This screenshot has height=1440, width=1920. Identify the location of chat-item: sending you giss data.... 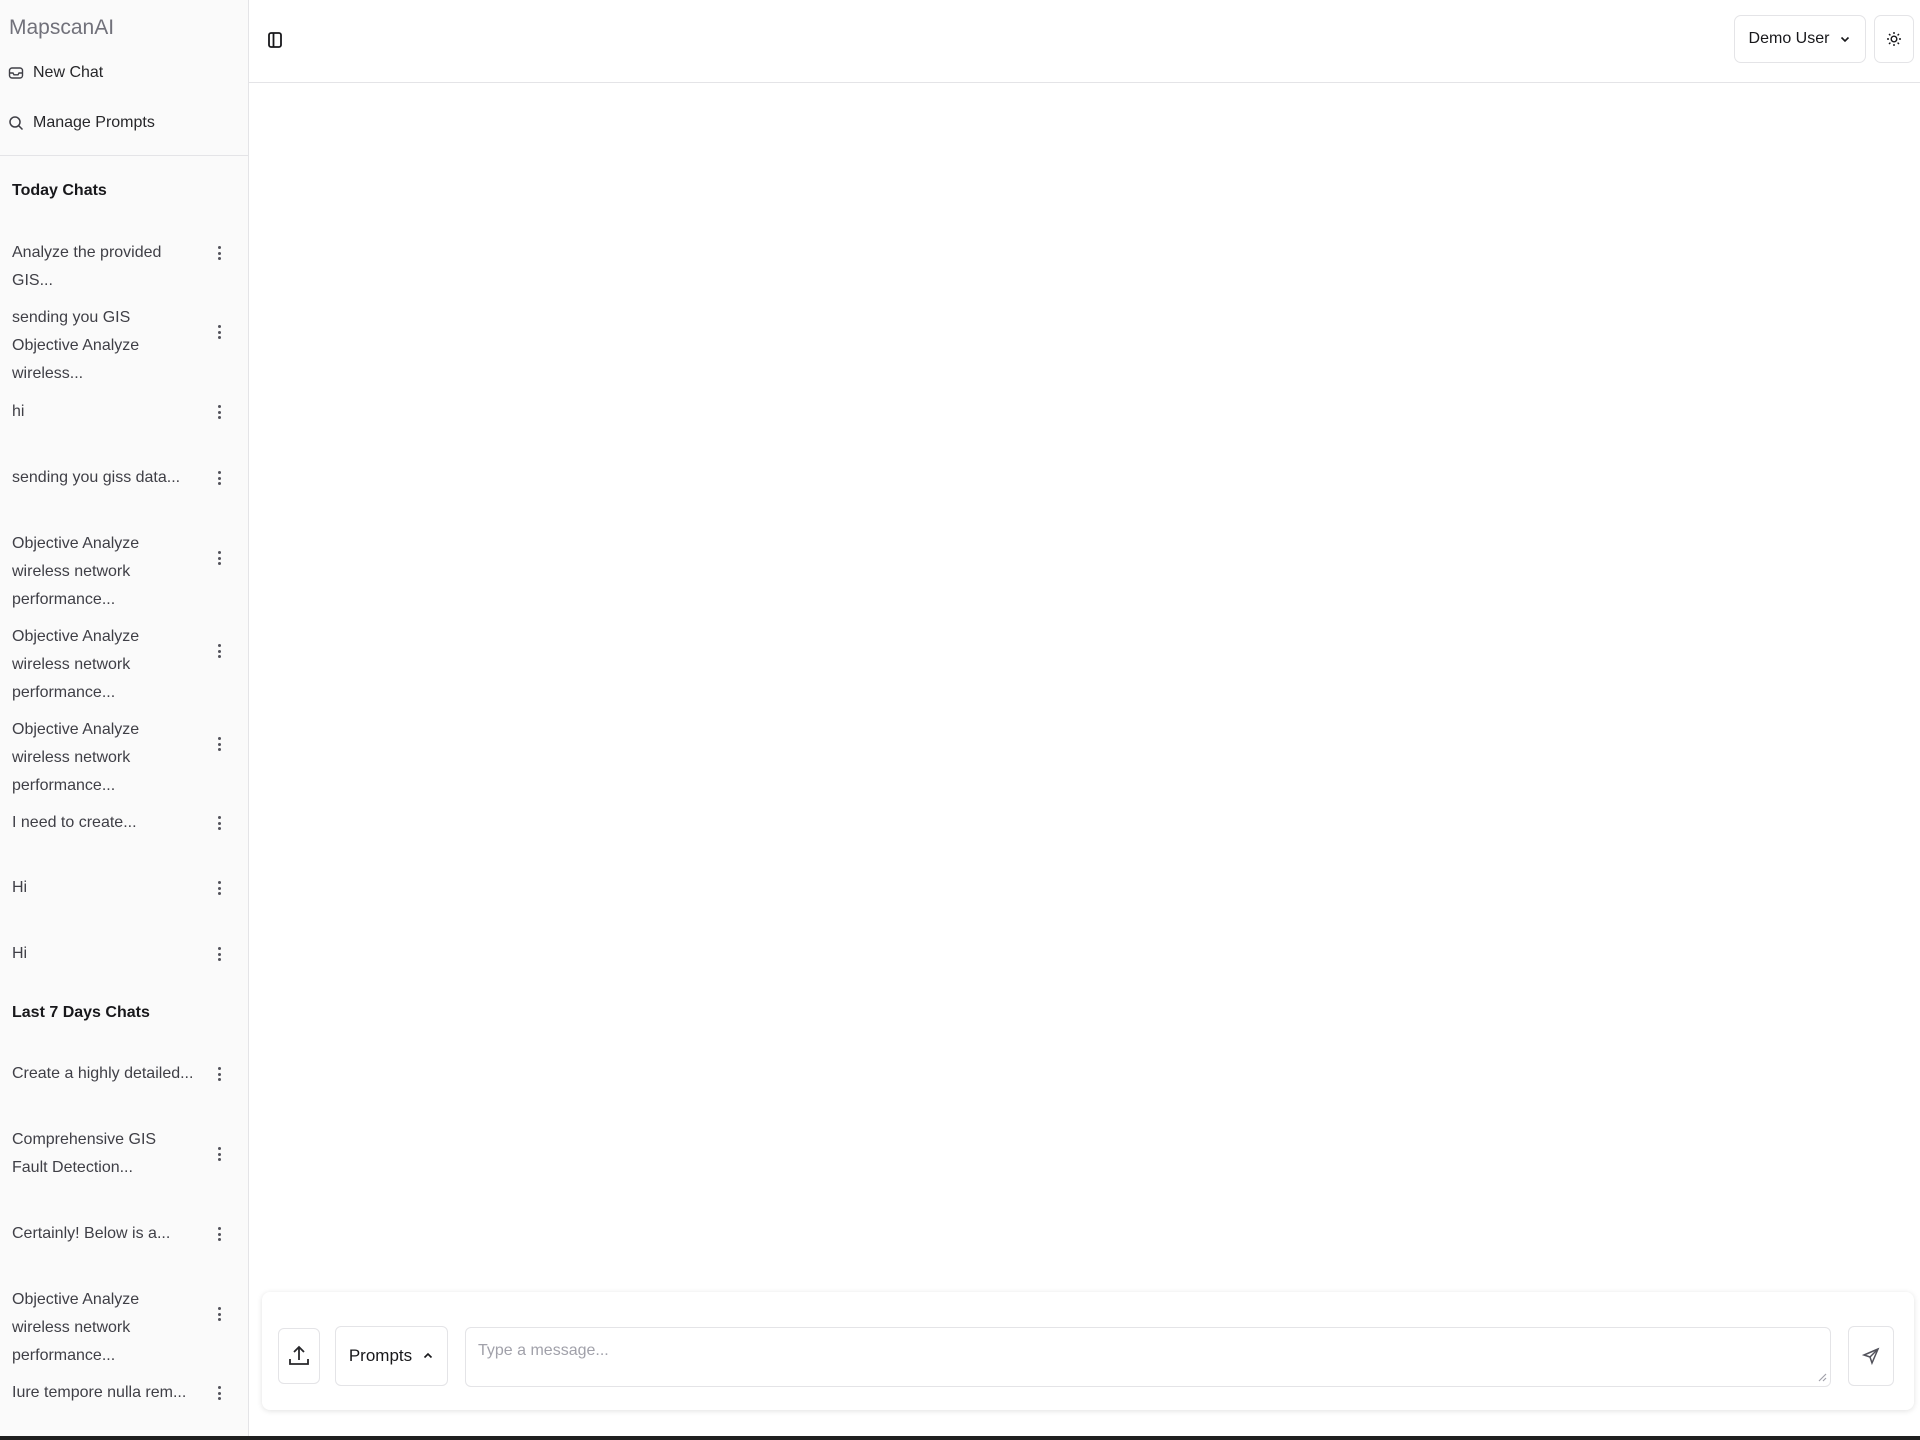
(124, 478).